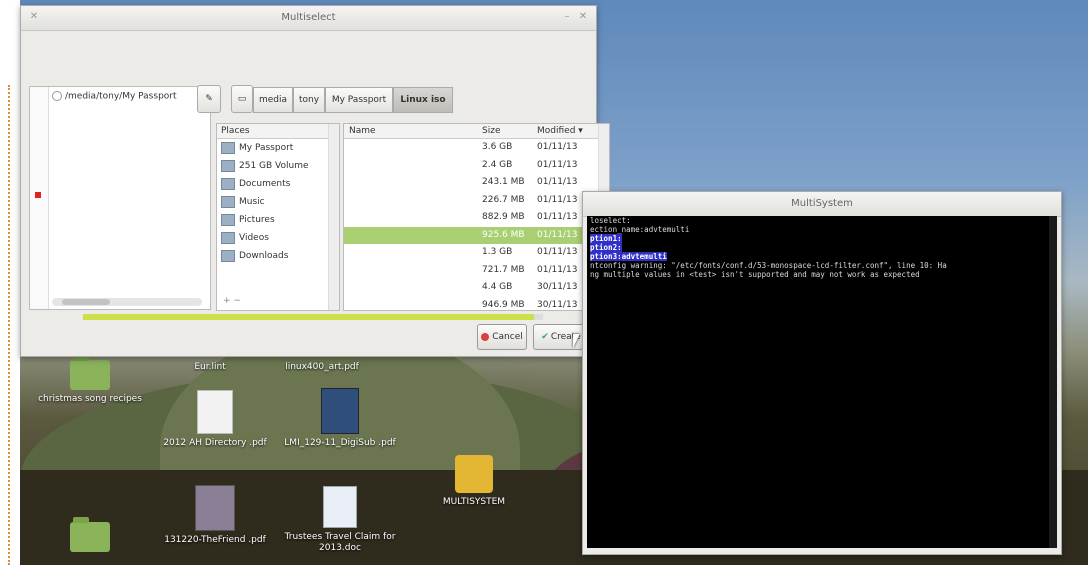 Image resolution: width=1088 pixels, height=565 pixels. Describe the element at coordinates (215, 508) in the screenshot. I see `photo-thumbnail-icon` at that location.